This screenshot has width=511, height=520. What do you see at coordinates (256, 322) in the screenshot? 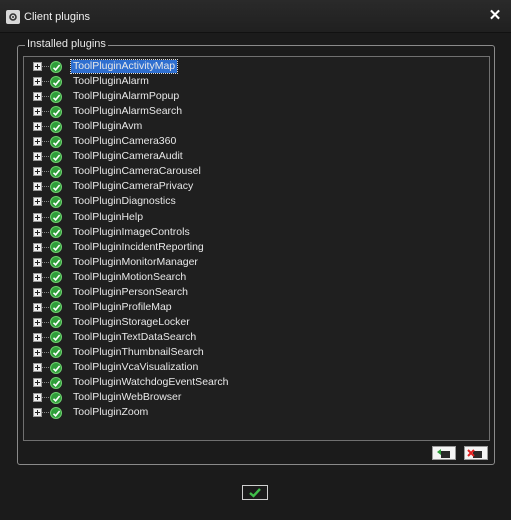
I see `tree-row: ToolPluginStorageLocker` at bounding box center [256, 322].